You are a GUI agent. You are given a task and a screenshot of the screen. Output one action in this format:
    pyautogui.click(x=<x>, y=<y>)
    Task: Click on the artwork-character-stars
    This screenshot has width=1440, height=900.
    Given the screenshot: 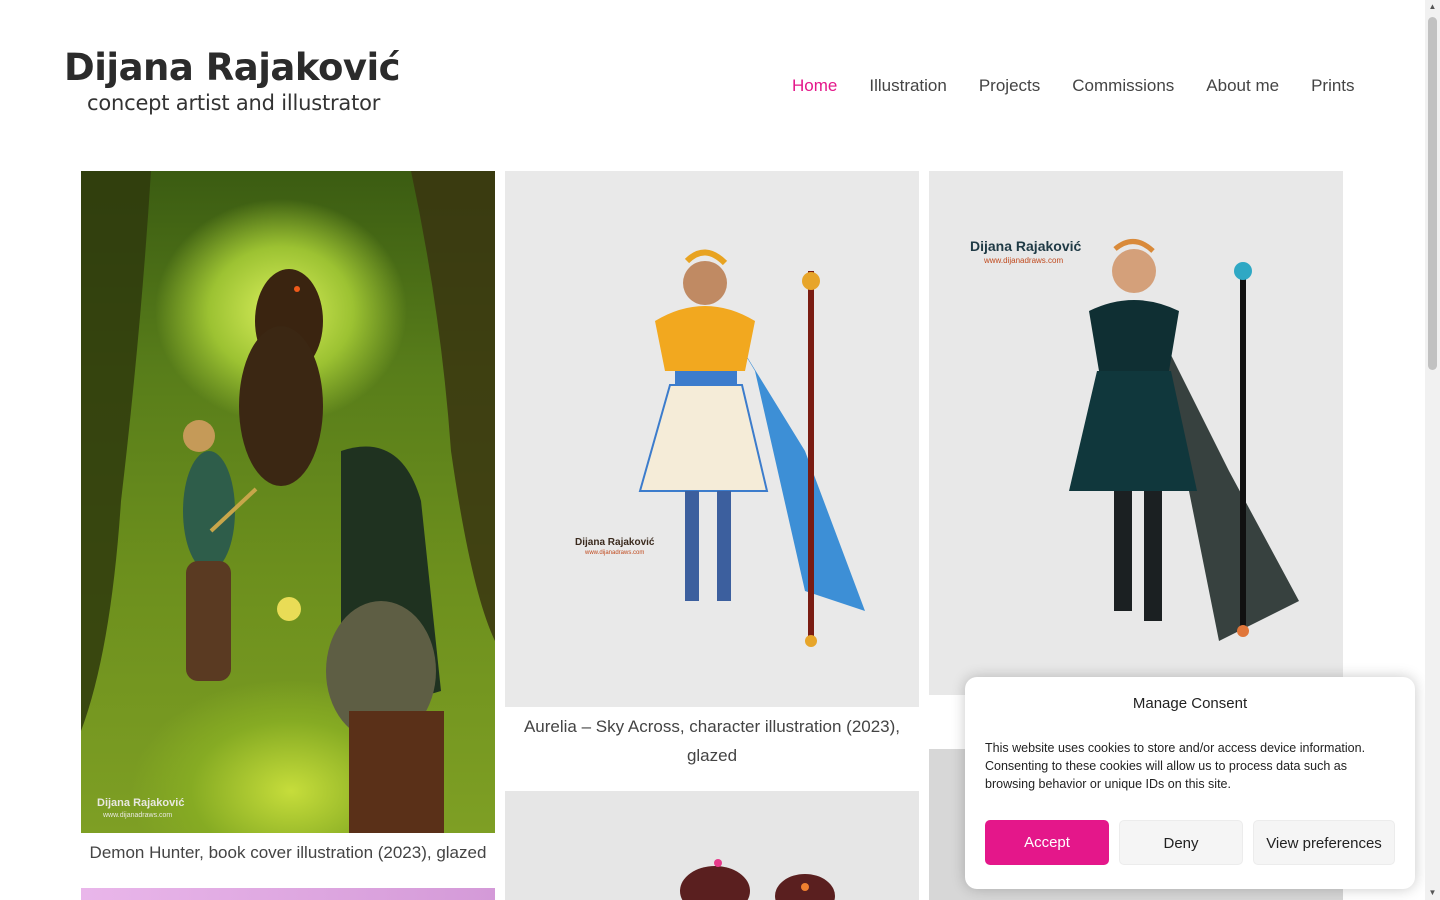 What is the action you would take?
    pyautogui.click(x=712, y=845)
    